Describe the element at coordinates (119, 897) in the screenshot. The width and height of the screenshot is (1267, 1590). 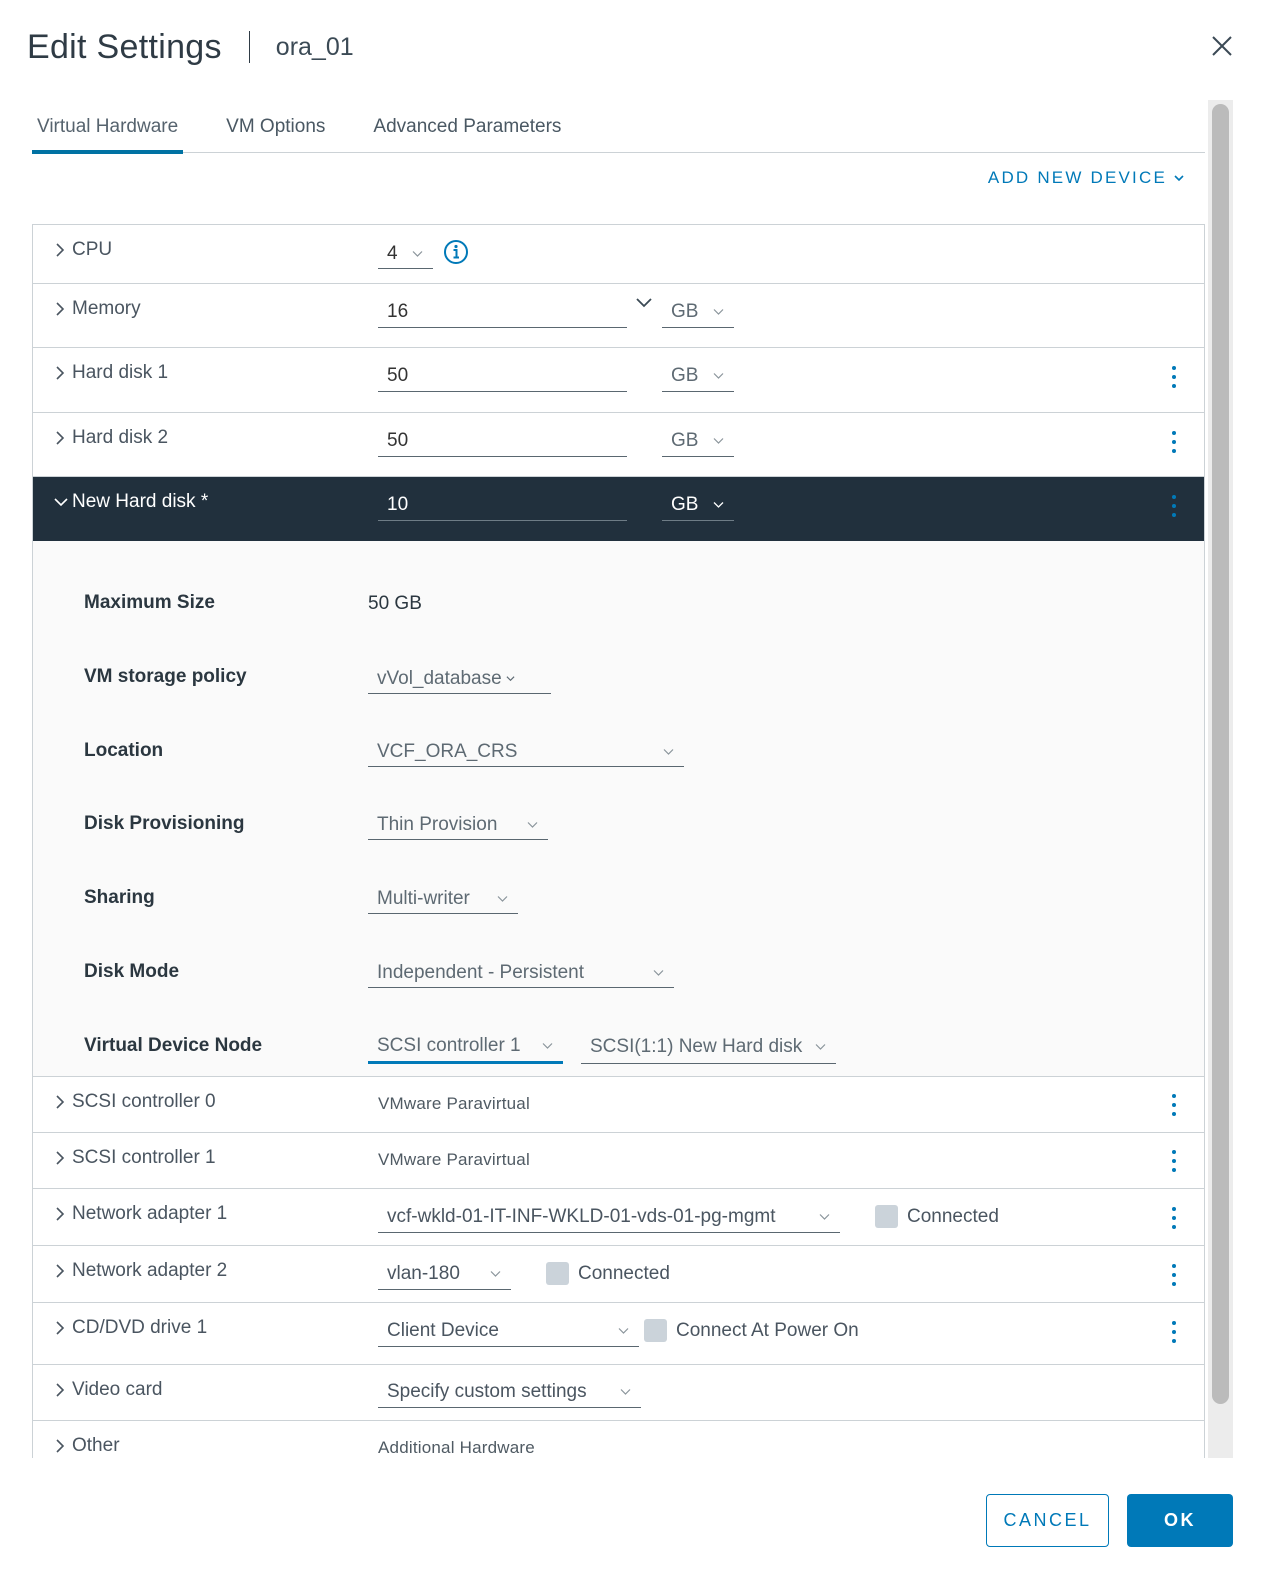
I see `sharing-label: Sharing` at that location.